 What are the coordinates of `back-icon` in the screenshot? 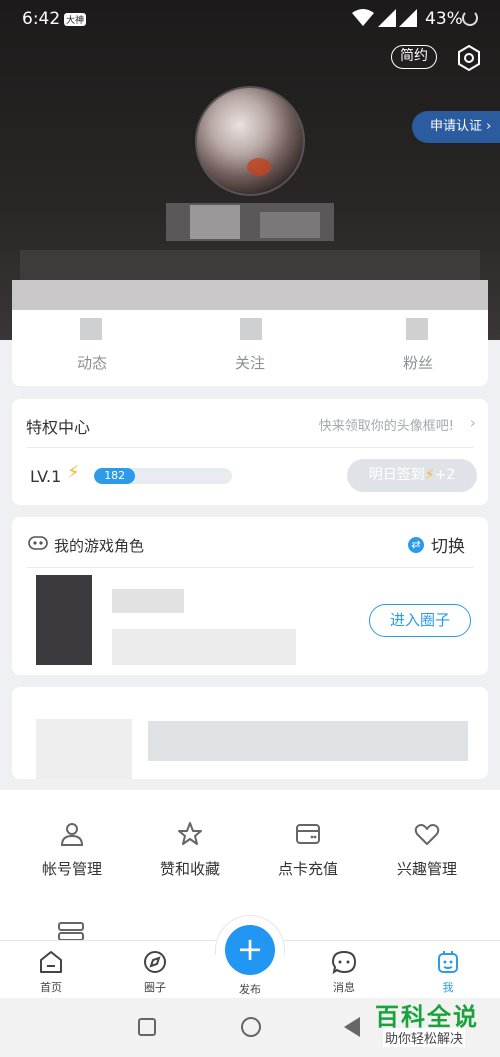 It's located at (352, 1027).